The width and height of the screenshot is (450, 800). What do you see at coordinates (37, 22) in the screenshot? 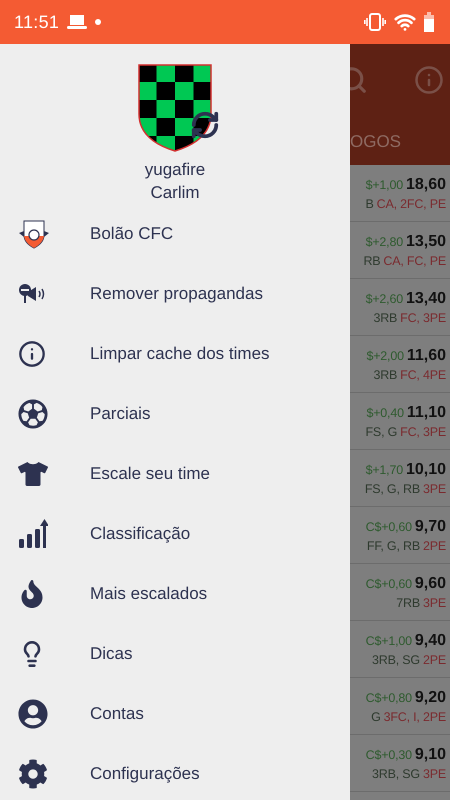
I see `status-time: 11:51` at bounding box center [37, 22].